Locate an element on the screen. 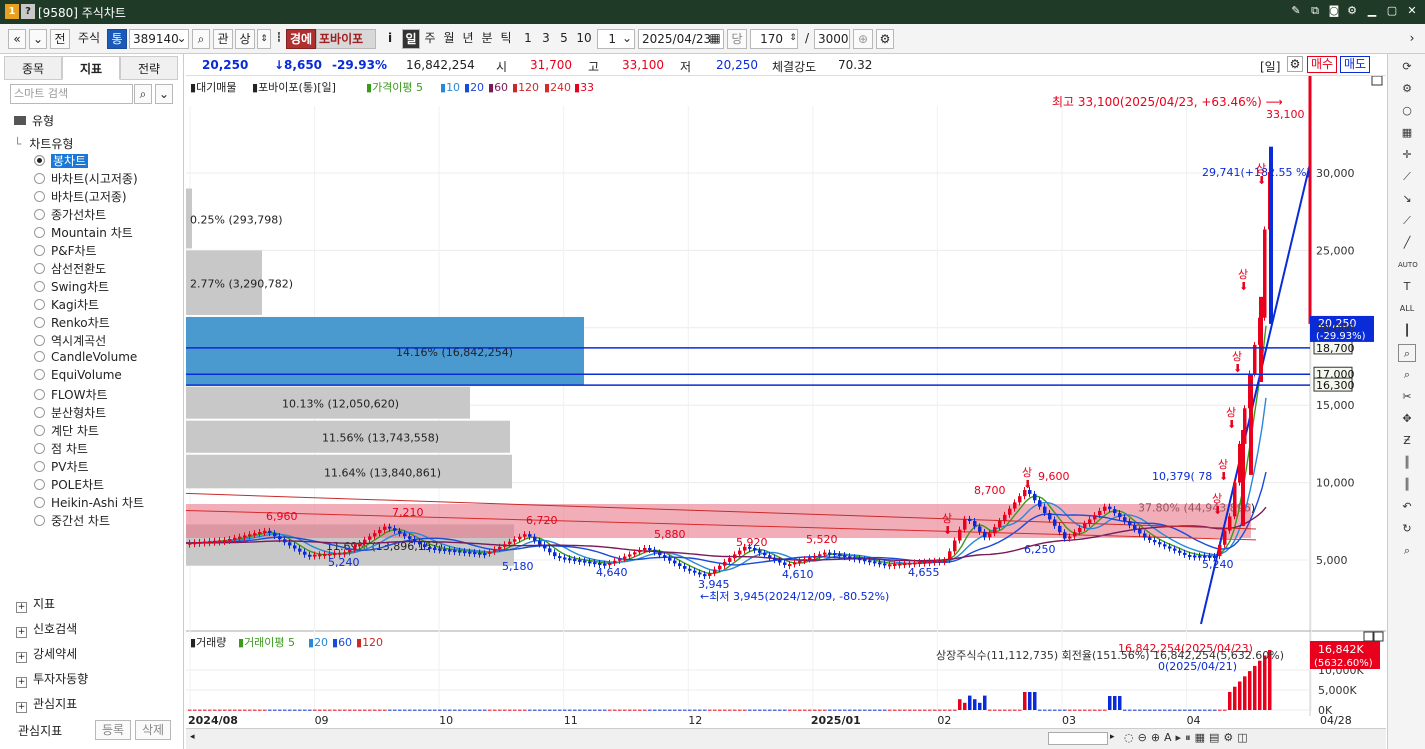 The height and width of the screenshot is (749, 1425). chart-type-candle: 봉차트 is located at coordinates (61, 160).